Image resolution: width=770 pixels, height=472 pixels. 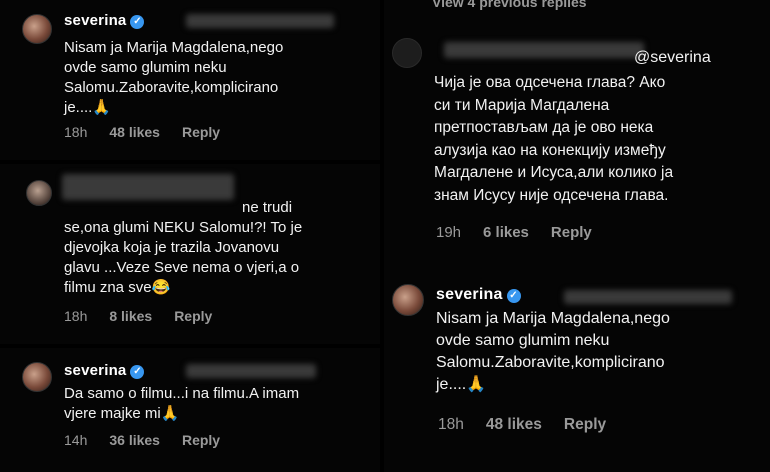 What do you see at coordinates (76, 440) in the screenshot?
I see `timestamp: 14h` at bounding box center [76, 440].